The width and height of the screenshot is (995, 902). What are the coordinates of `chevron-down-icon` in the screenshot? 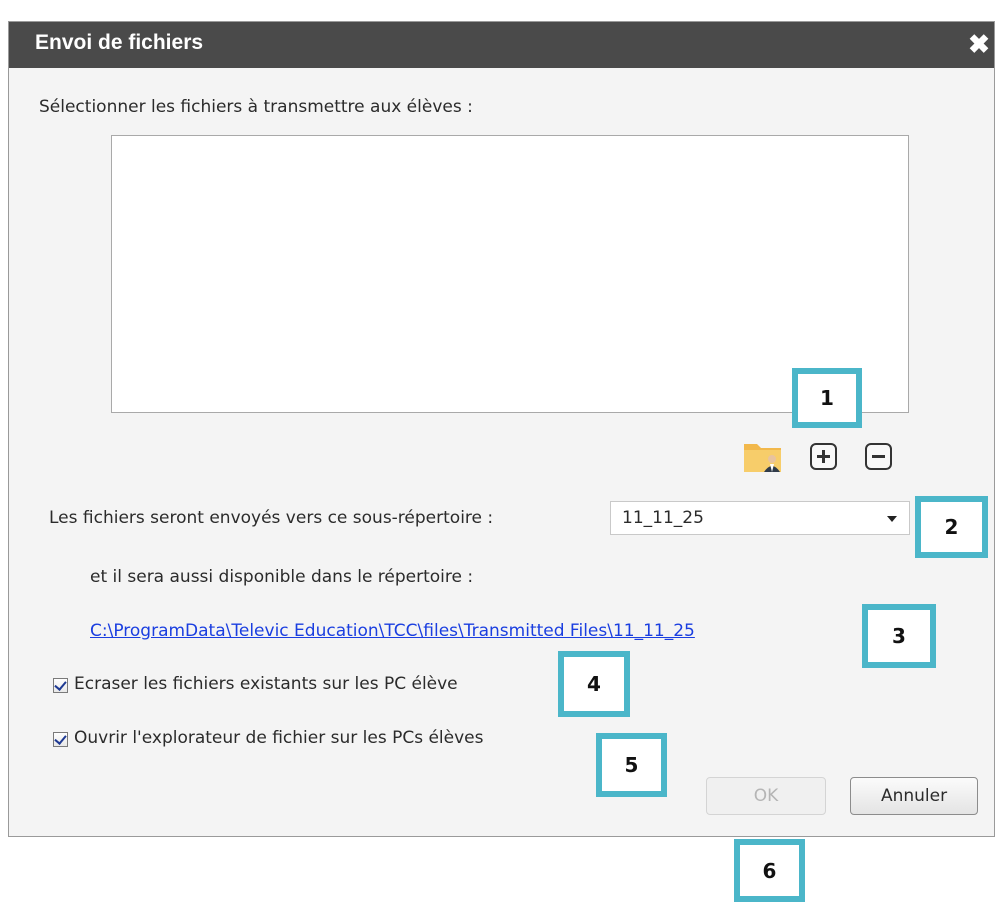 It's located at (892, 519).